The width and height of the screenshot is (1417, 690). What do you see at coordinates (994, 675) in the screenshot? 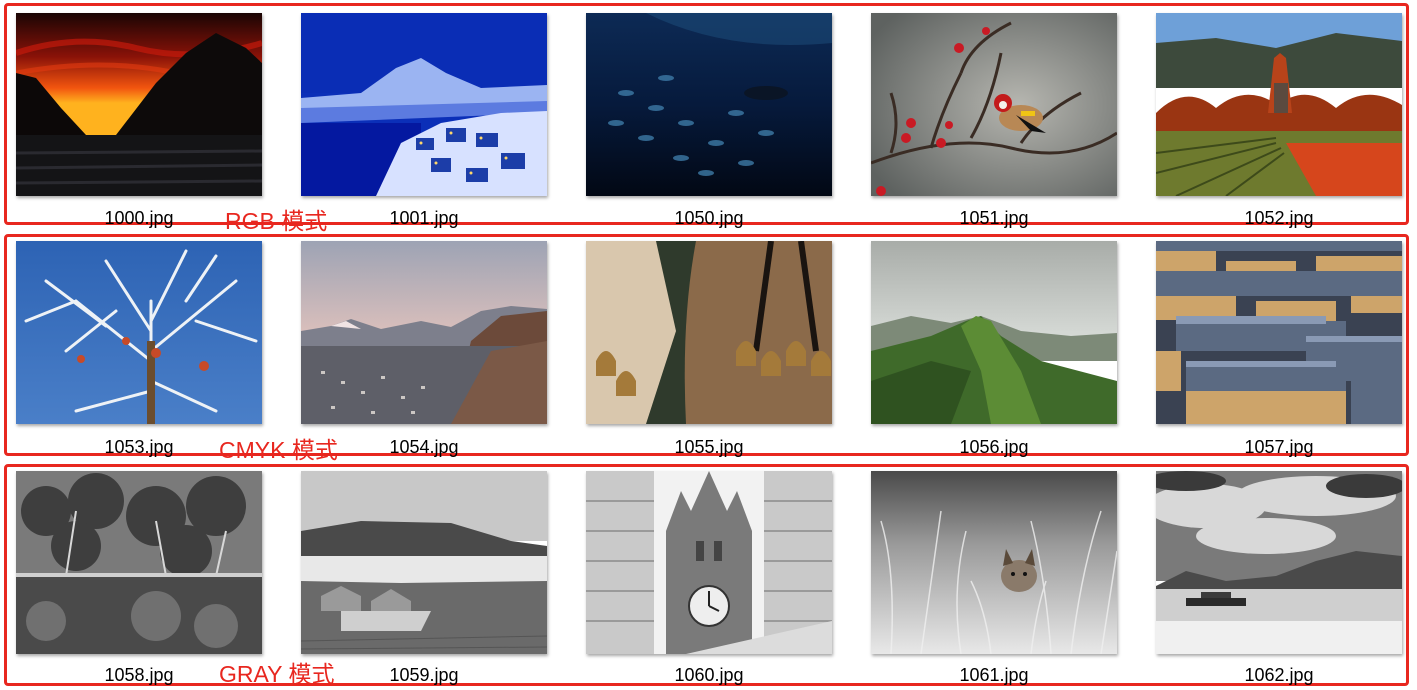
I see `file-name: 1061.jpg` at bounding box center [994, 675].